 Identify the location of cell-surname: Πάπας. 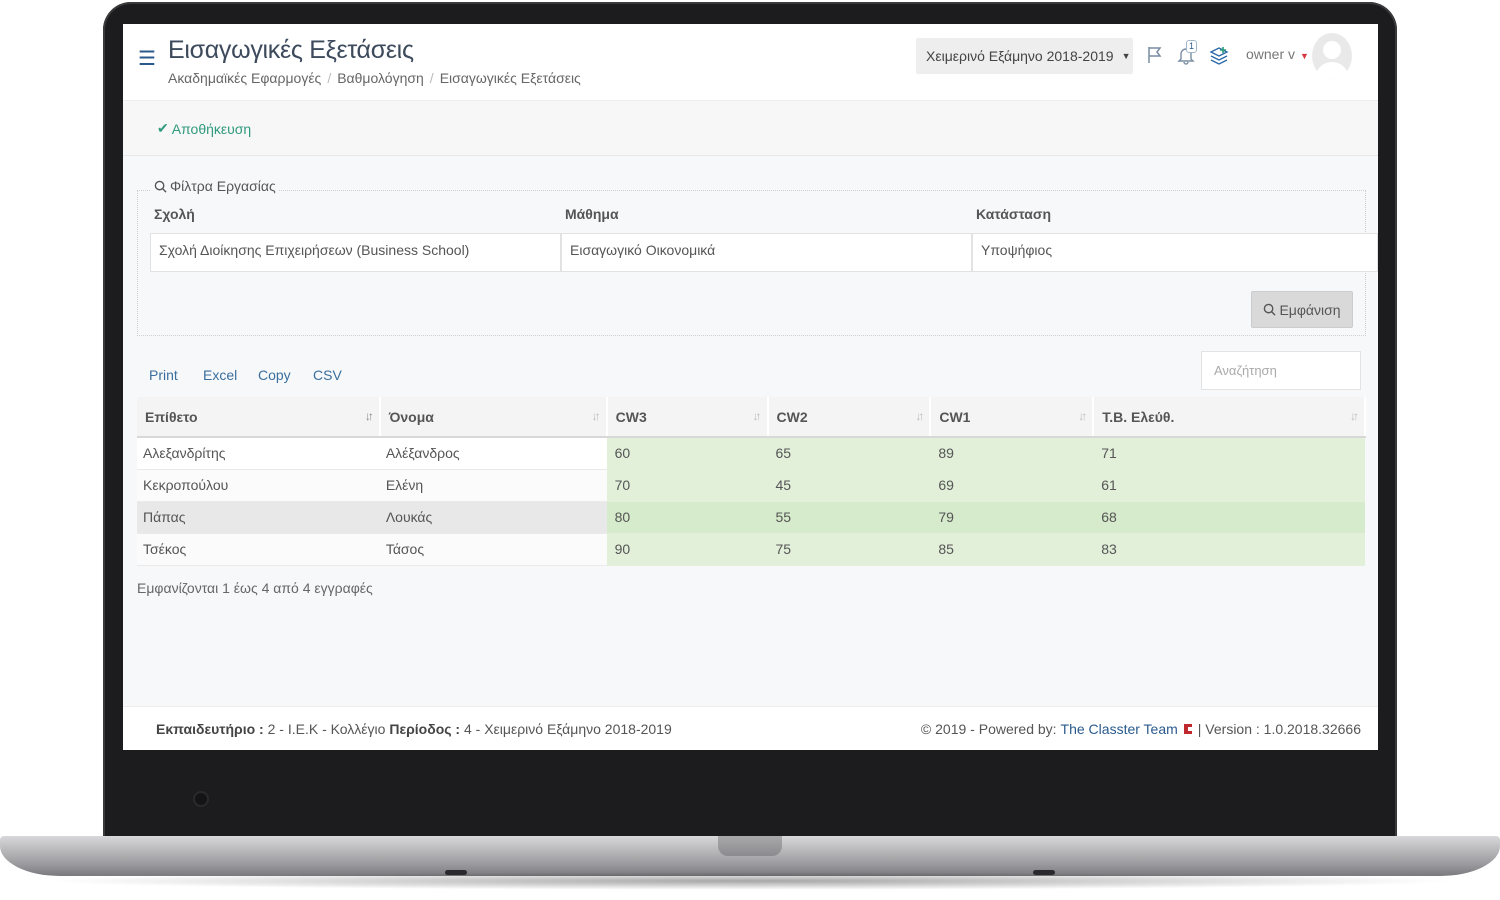
(258, 517).